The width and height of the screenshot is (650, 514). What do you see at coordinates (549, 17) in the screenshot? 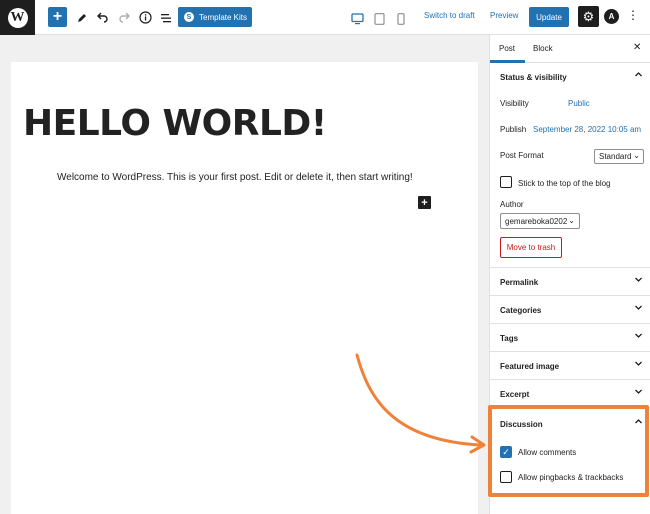
I see `update-button: Update` at bounding box center [549, 17].